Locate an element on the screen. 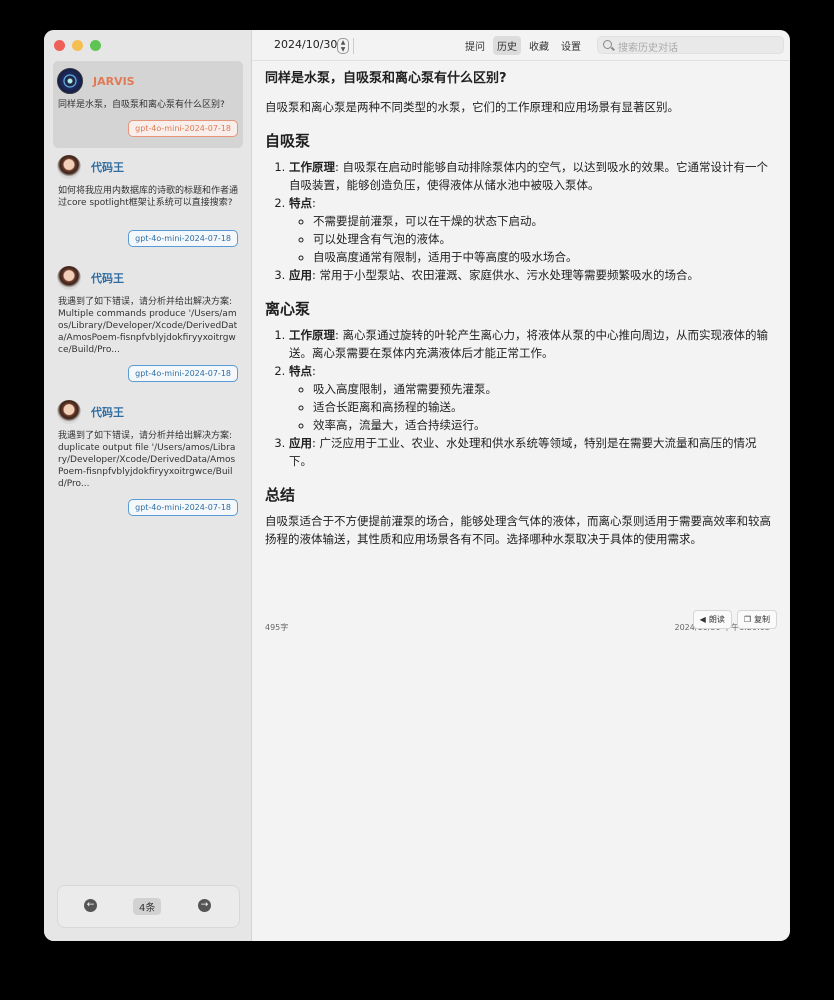 This screenshot has width=834, height=1000. window-controls is located at coordinates (77, 45).